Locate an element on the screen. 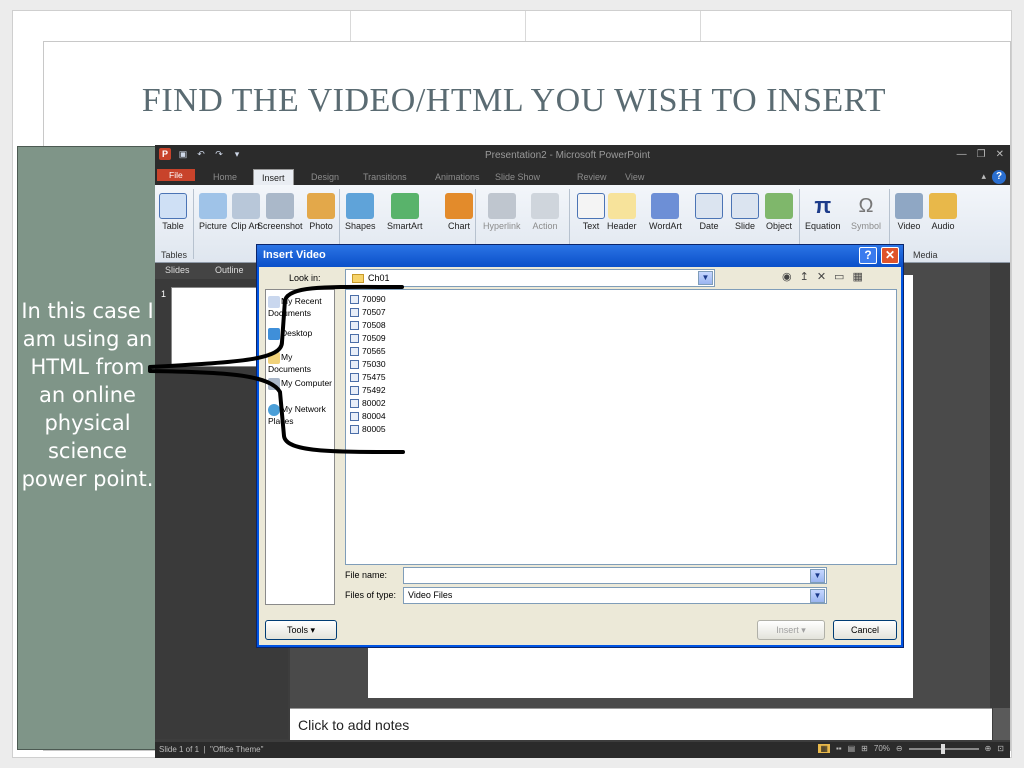 The width and height of the screenshot is (1024, 768). fit-window-icon: ⊡ is located at coordinates (1000, 748).